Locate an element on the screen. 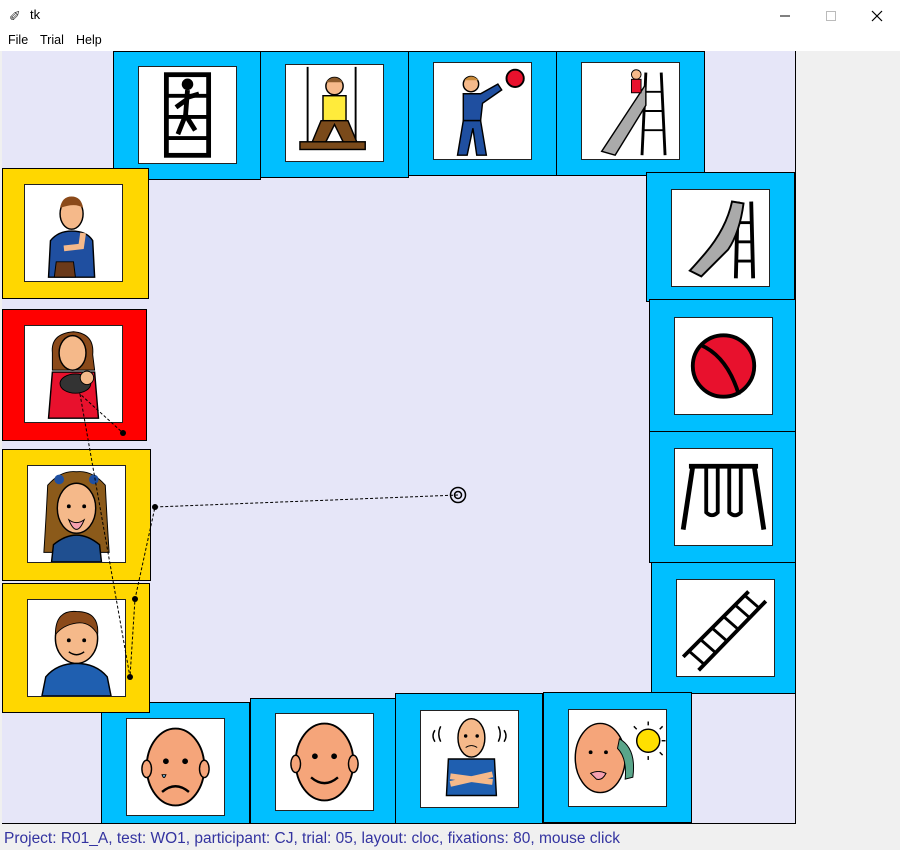 The height and width of the screenshot is (850, 900). minimize-icon is located at coordinates (785, 15).